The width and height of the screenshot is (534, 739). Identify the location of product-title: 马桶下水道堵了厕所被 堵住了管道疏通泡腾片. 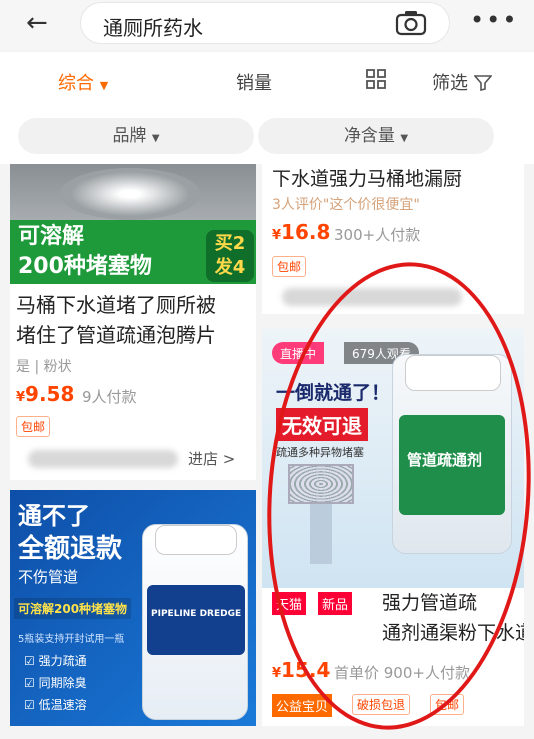
(116, 320).